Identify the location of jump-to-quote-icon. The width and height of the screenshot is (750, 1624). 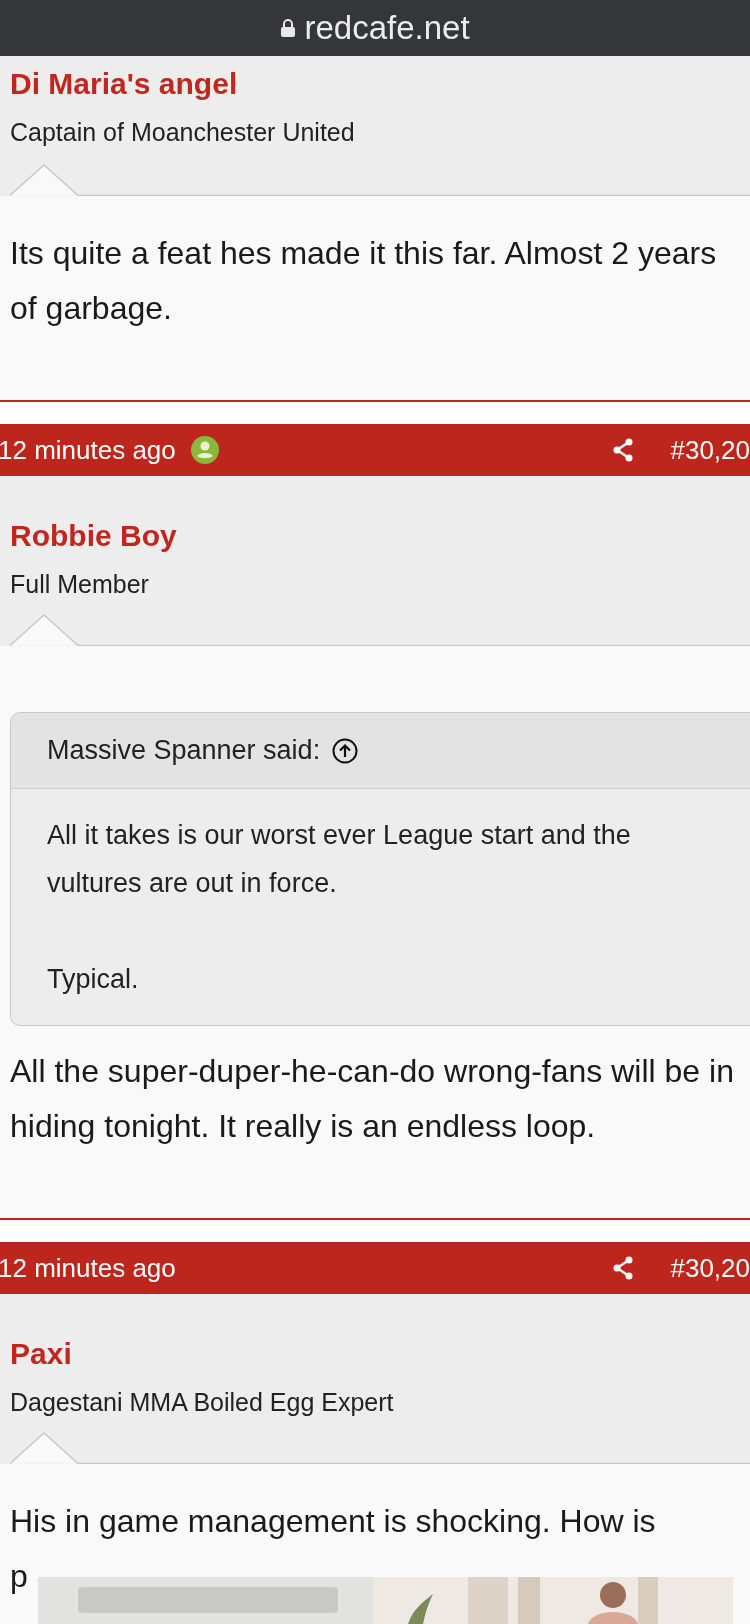
(345, 750).